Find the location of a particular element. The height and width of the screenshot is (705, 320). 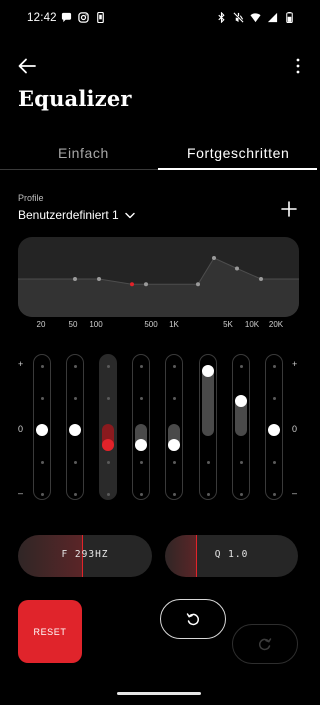

more-vert-icon is located at coordinates (298, 66).